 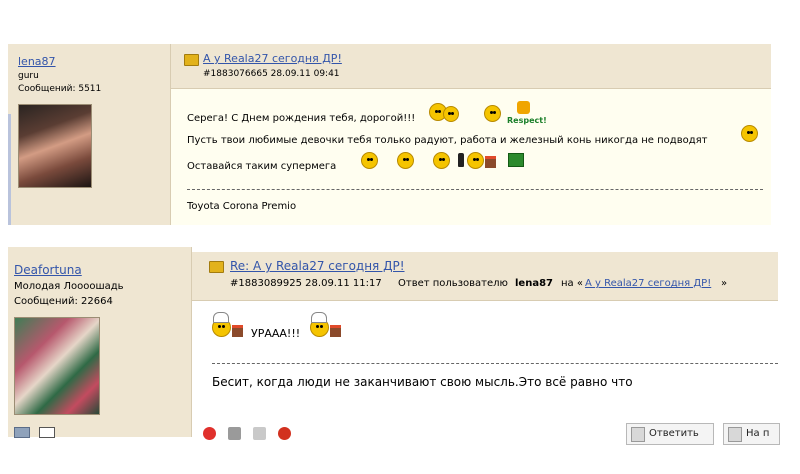 What do you see at coordinates (209, 433) in the screenshot?
I see `heart-icon` at bounding box center [209, 433].